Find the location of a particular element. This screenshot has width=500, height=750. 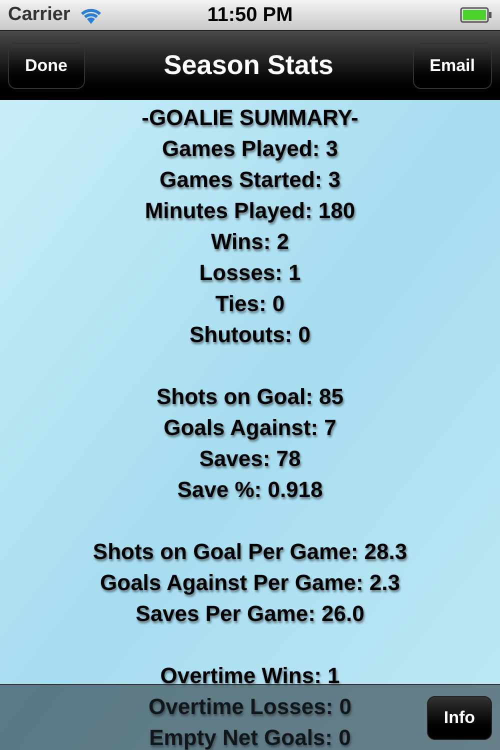

stat-line: Games Played: 3 is located at coordinates (250, 149).